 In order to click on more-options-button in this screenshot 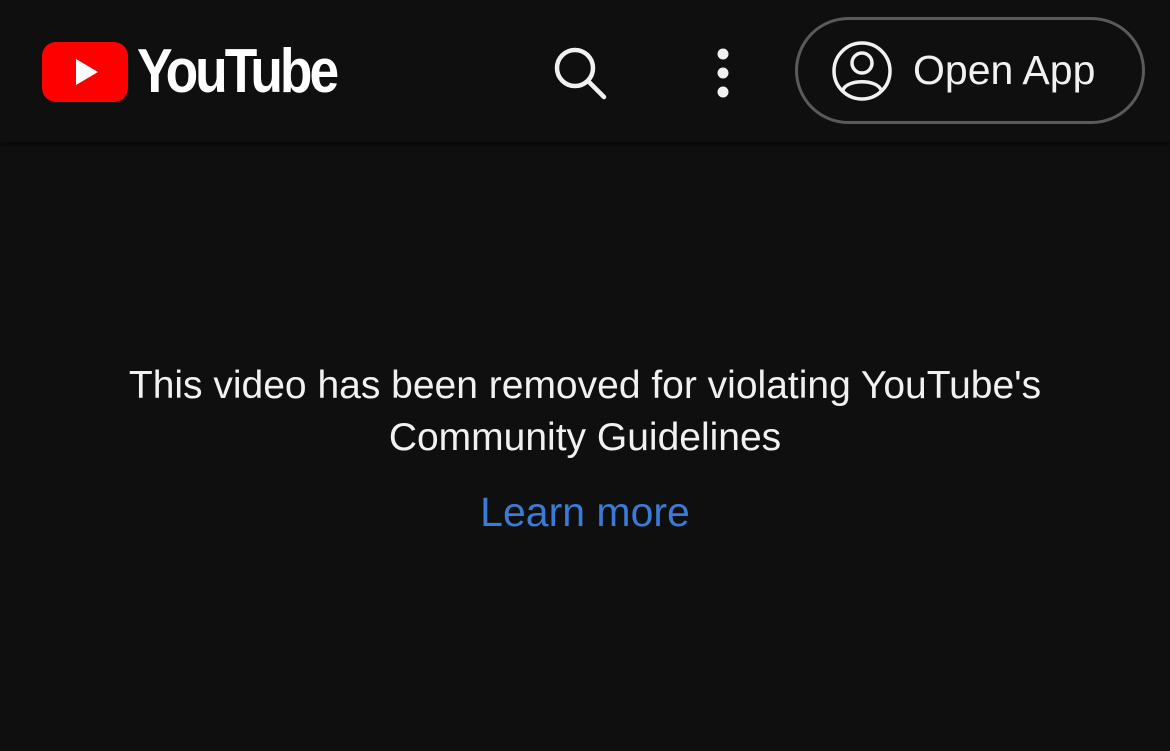, I will do `click(723, 73)`.